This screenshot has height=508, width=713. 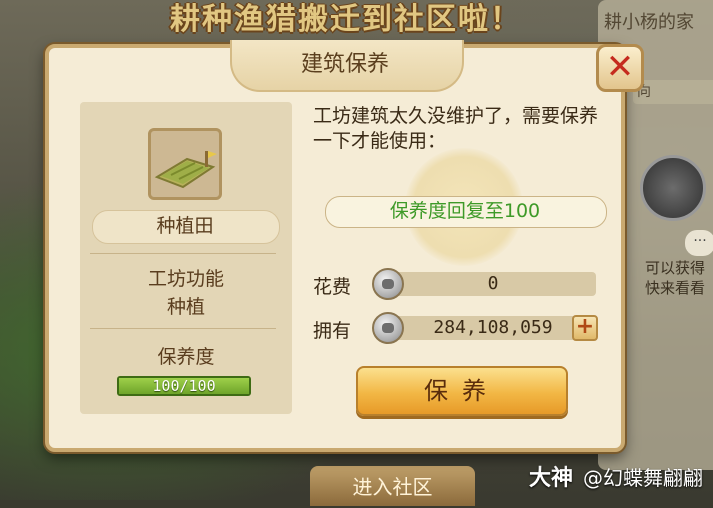 What do you see at coordinates (346, 19) in the screenshot?
I see `event-banner: 耕种渔猎搬迁到社区啦！` at bounding box center [346, 19].